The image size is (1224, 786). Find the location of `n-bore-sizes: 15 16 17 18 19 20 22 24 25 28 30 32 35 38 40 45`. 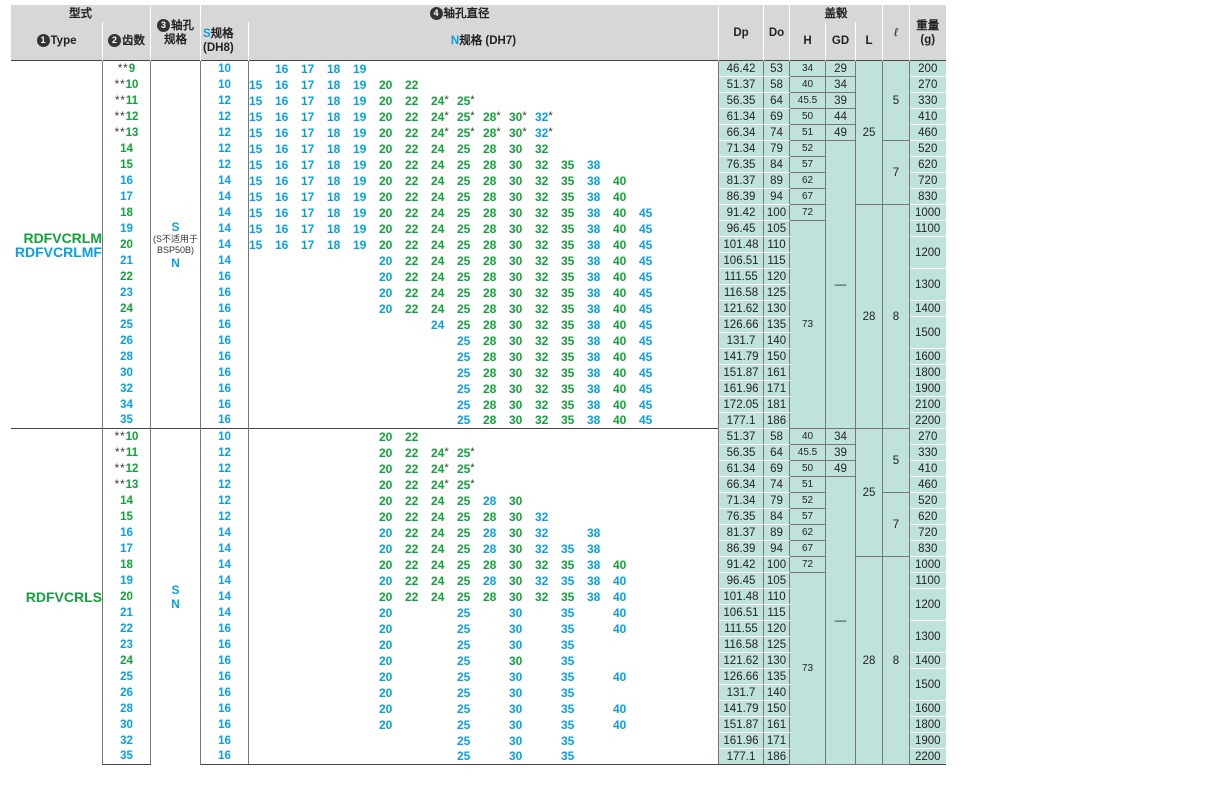

n-bore-sizes: 15 16 17 18 19 20 22 24 25 28 30 32 35 38 40 45 is located at coordinates (483, 228).